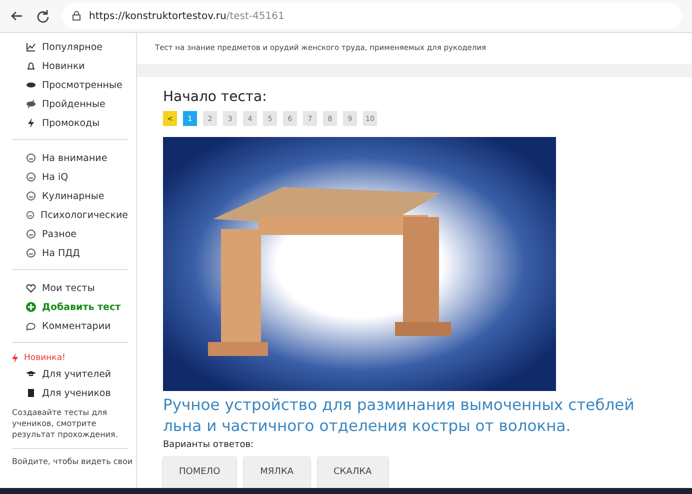  I want to click on sidebar-item: Комментарии, so click(77, 326).